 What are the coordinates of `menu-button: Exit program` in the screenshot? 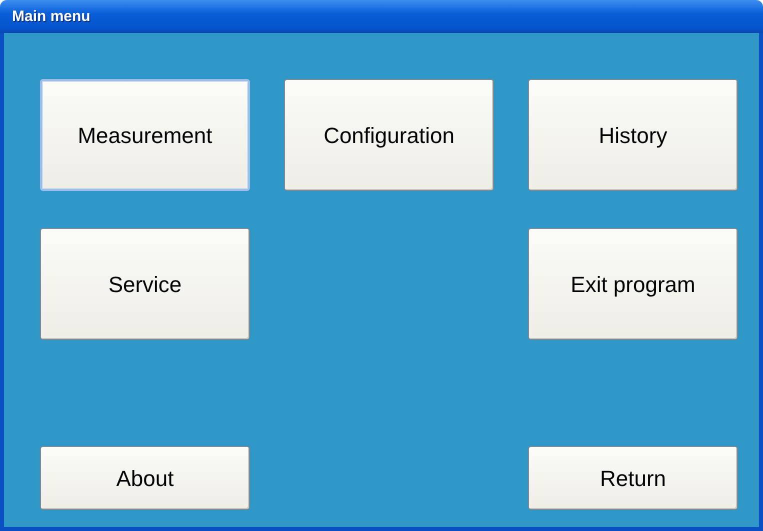 It's located at (633, 284).